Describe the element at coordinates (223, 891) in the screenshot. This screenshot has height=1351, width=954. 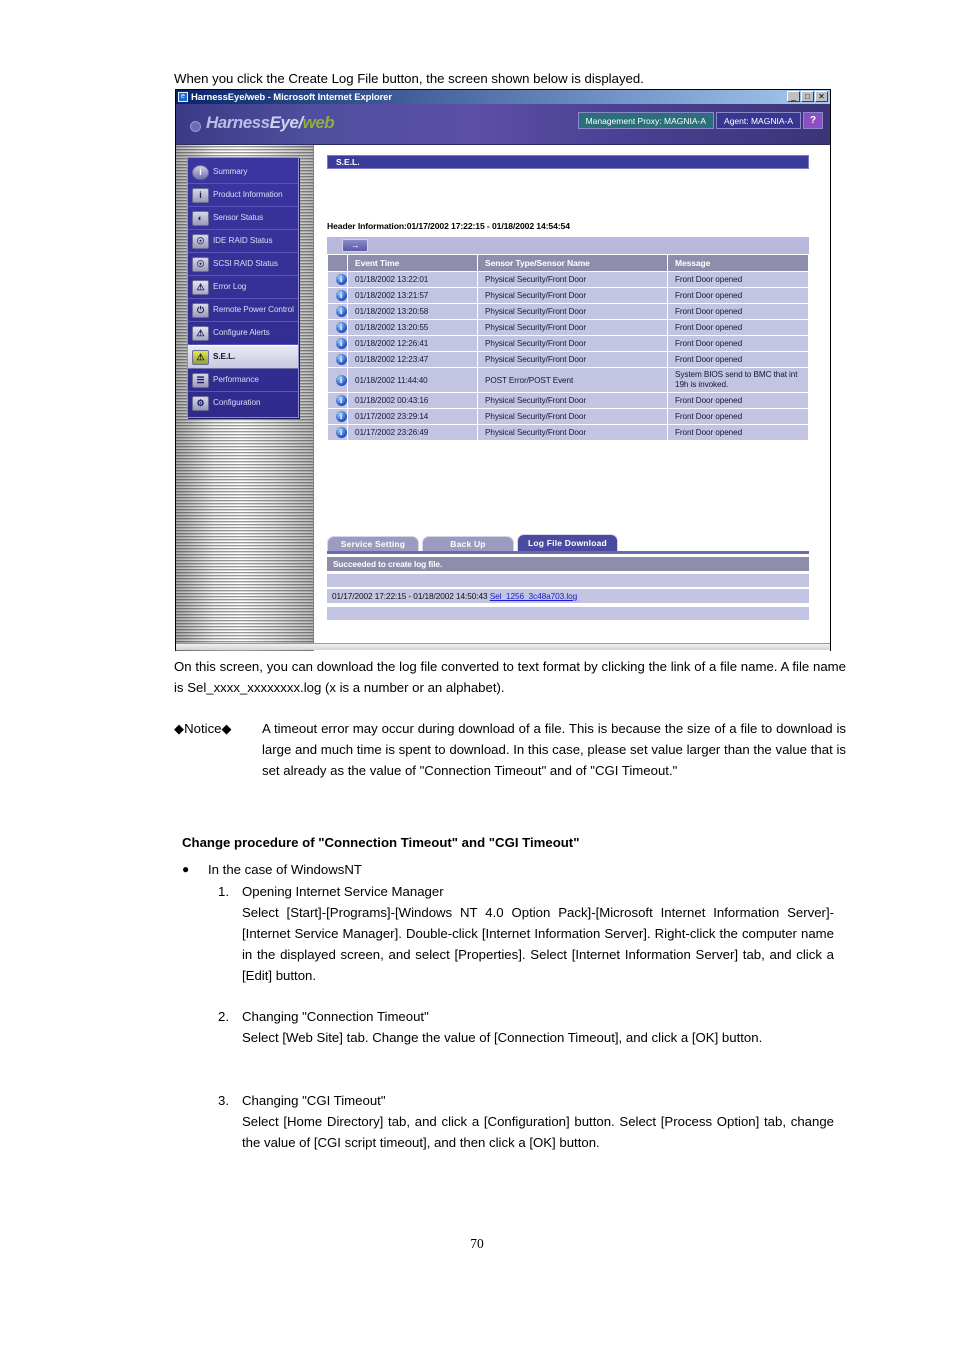
I see `step-index: 1.` at that location.